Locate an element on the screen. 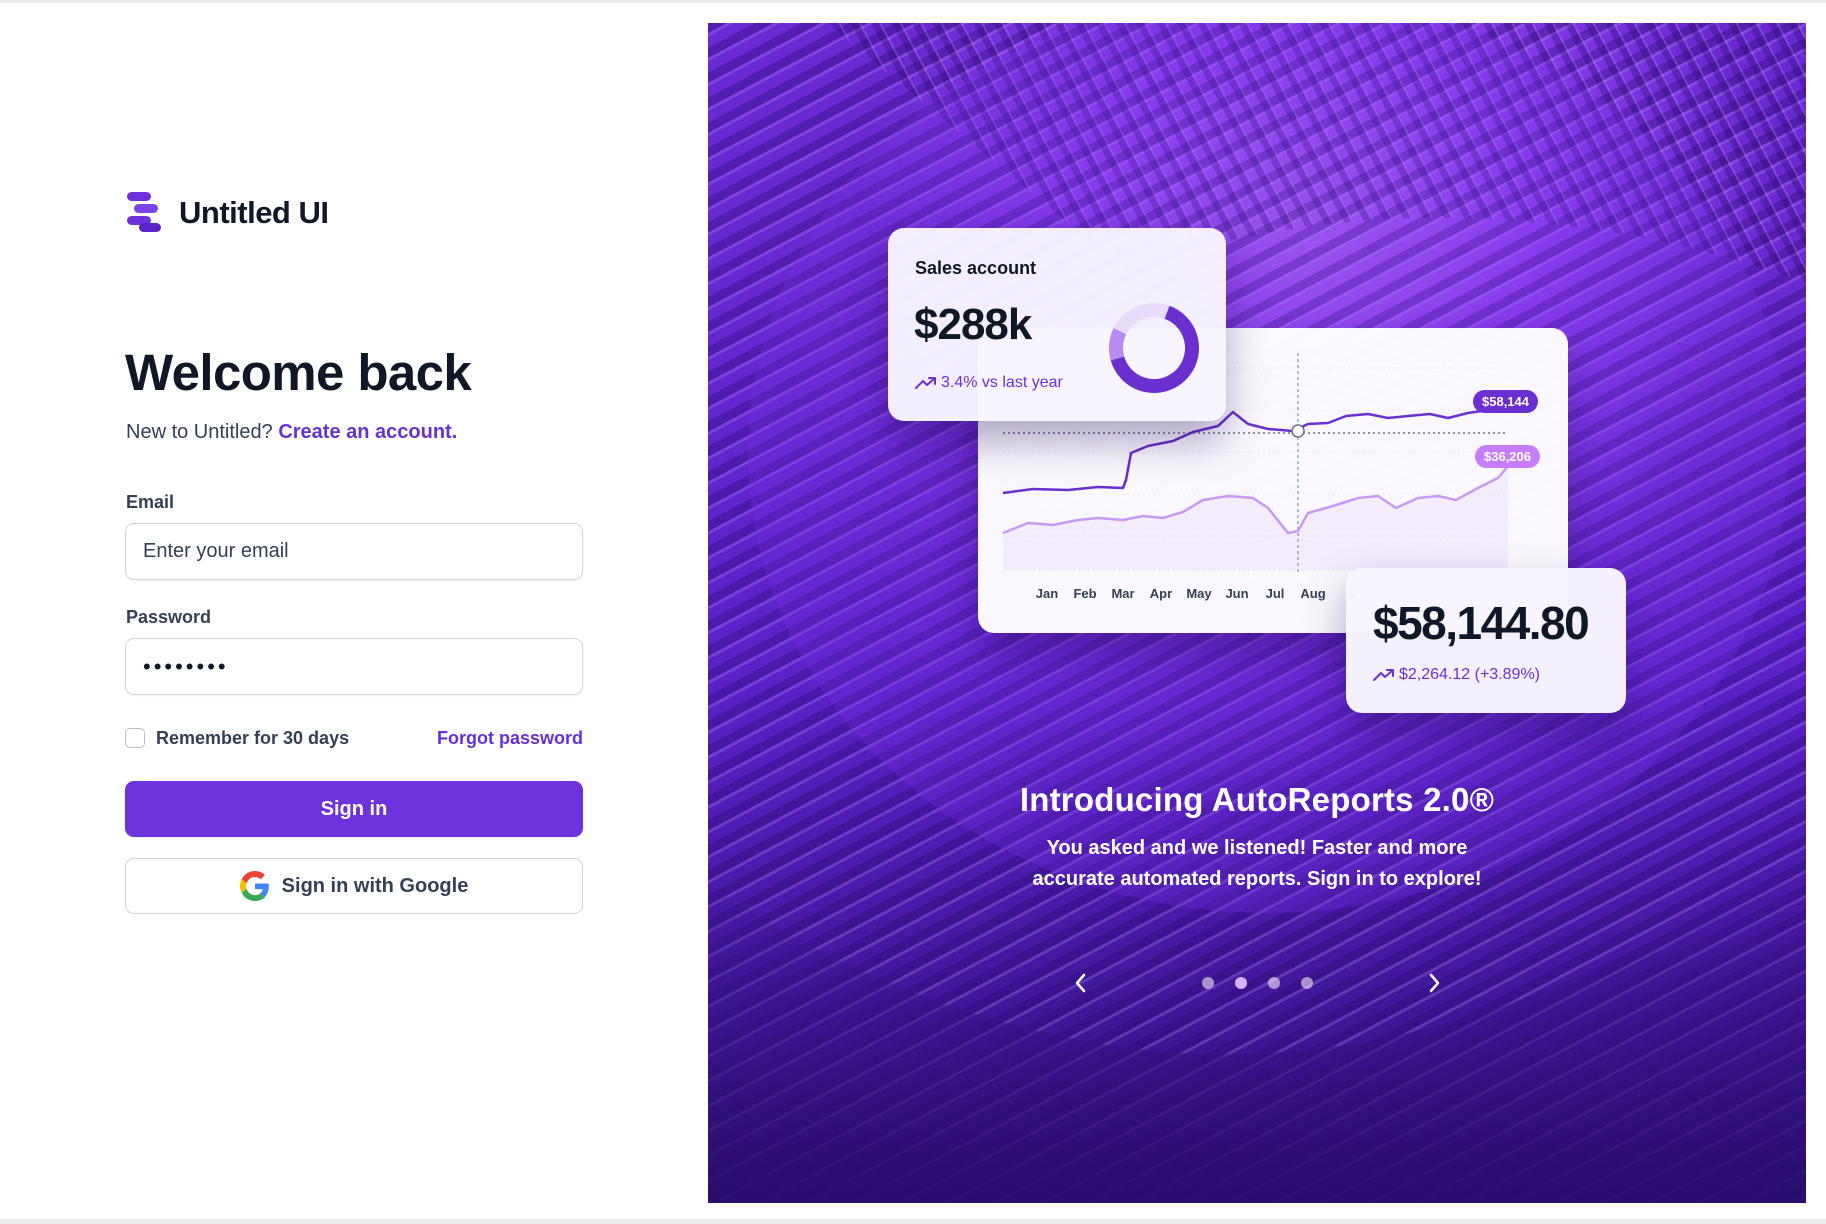 This screenshot has width=1826, height=1224. brand-name: Untitled UI is located at coordinates (254, 212).